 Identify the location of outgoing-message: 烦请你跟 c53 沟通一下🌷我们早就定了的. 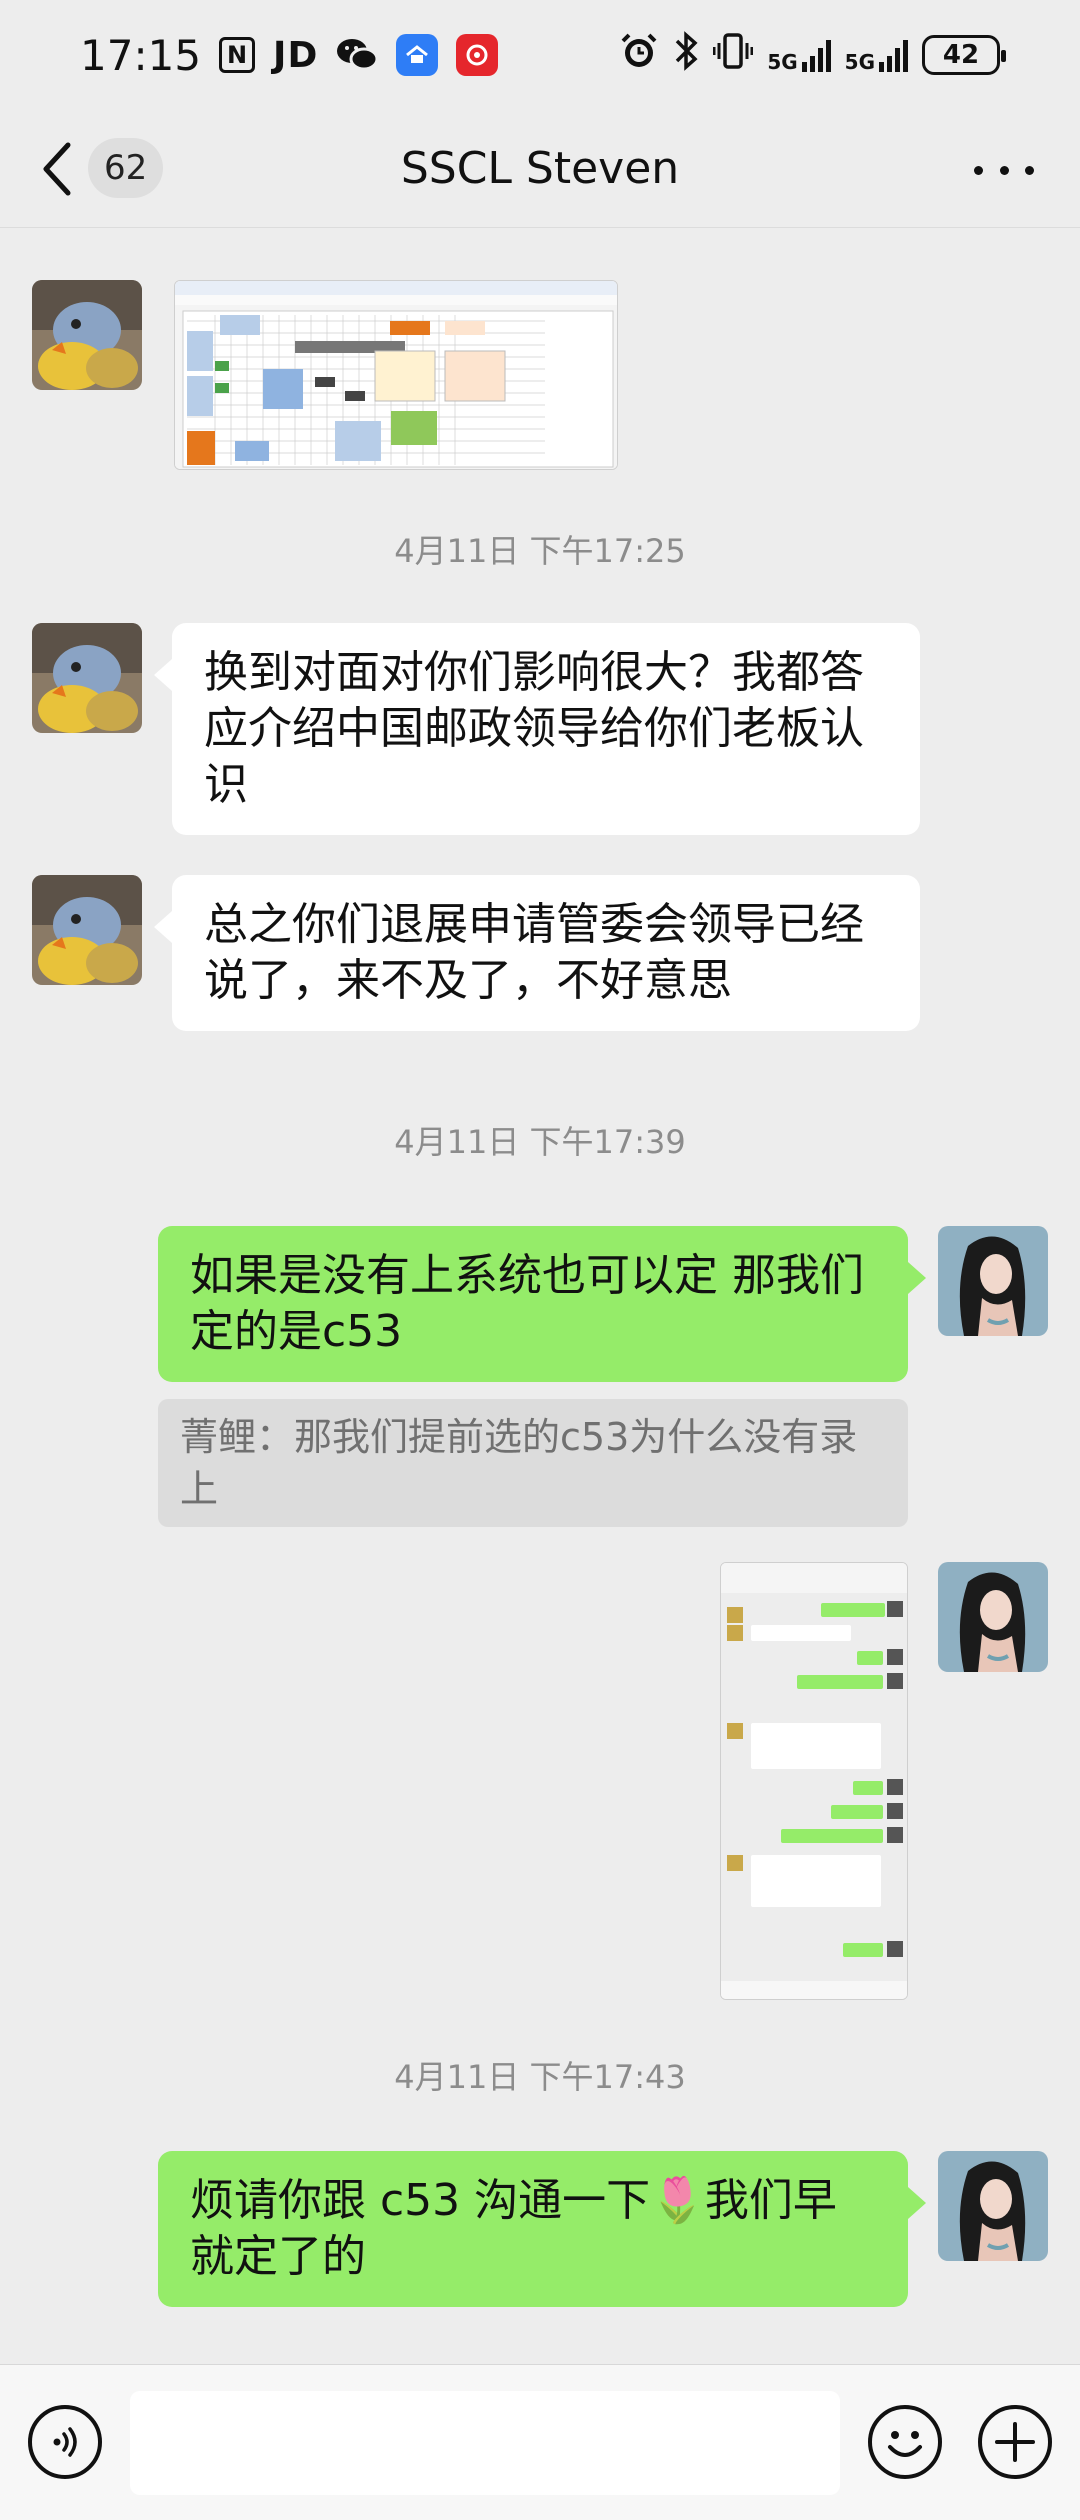
(542, 2229).